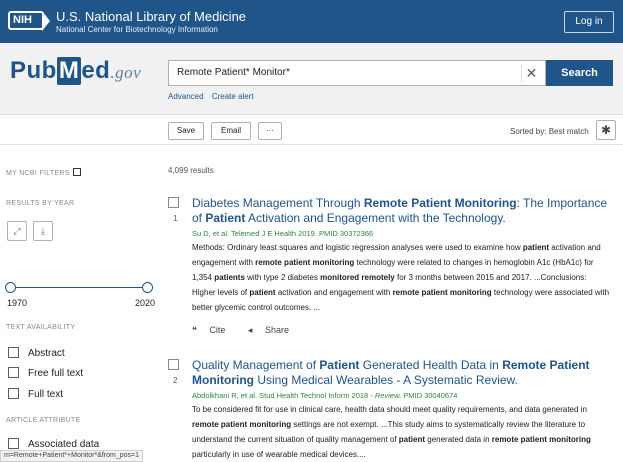 The image size is (623, 462). What do you see at coordinates (278, 203) in the screenshot?
I see `title-text: Diabetes Management Through` at bounding box center [278, 203].